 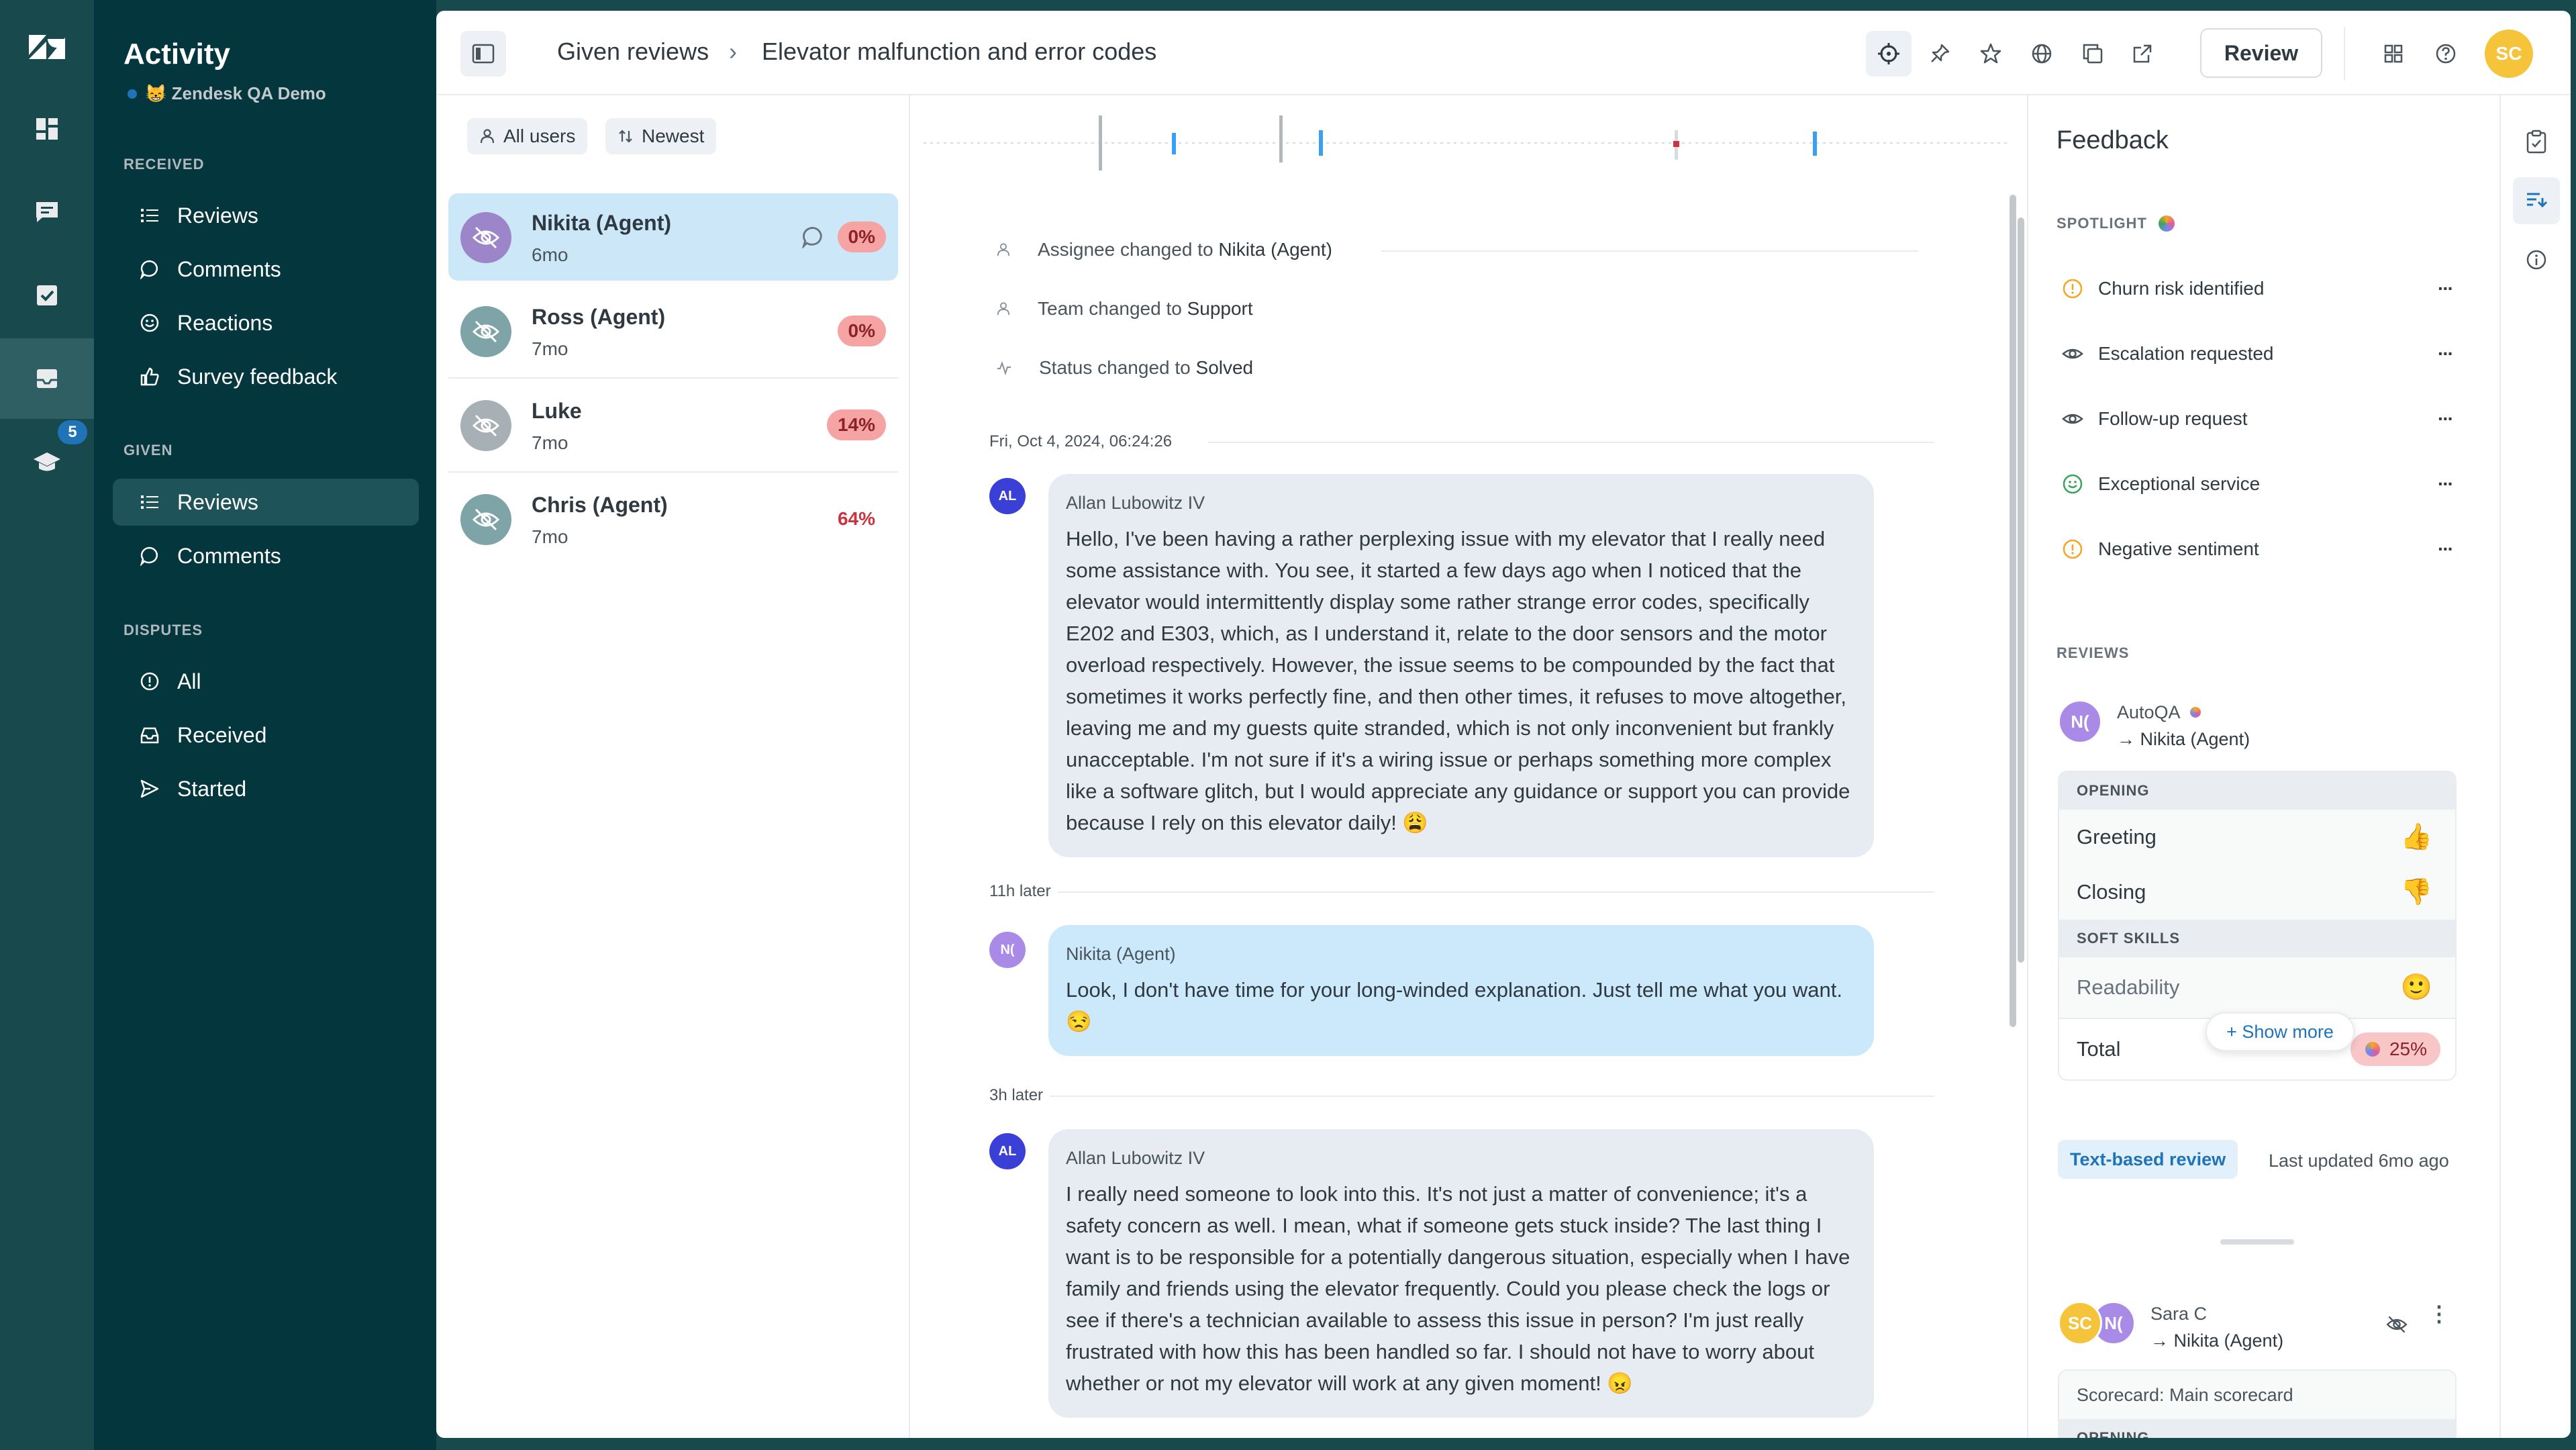 What do you see at coordinates (189, 681) in the screenshot?
I see `sidebar-item-label: All` at bounding box center [189, 681].